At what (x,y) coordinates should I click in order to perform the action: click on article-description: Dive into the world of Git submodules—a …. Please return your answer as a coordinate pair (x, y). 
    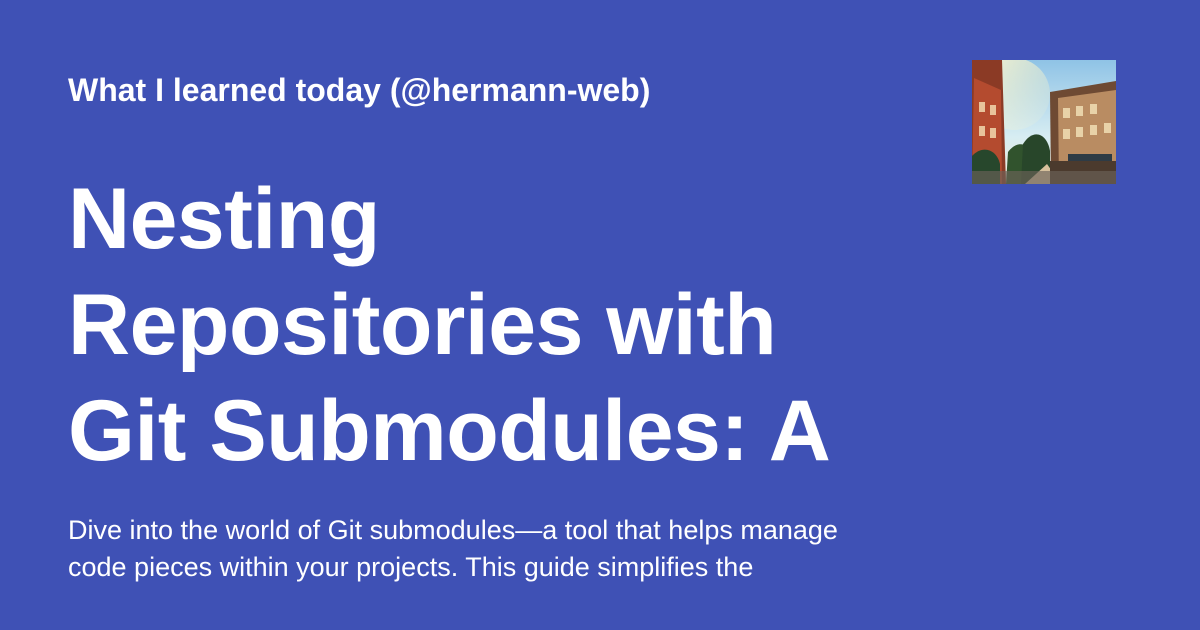
    Looking at the image, I should click on (453, 548).